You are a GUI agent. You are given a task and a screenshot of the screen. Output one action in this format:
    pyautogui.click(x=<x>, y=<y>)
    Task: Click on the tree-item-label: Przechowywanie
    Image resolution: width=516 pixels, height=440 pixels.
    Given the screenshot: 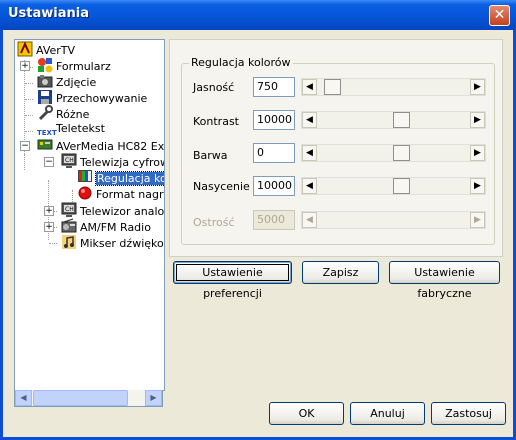 What is the action you would take?
    pyautogui.click(x=102, y=98)
    